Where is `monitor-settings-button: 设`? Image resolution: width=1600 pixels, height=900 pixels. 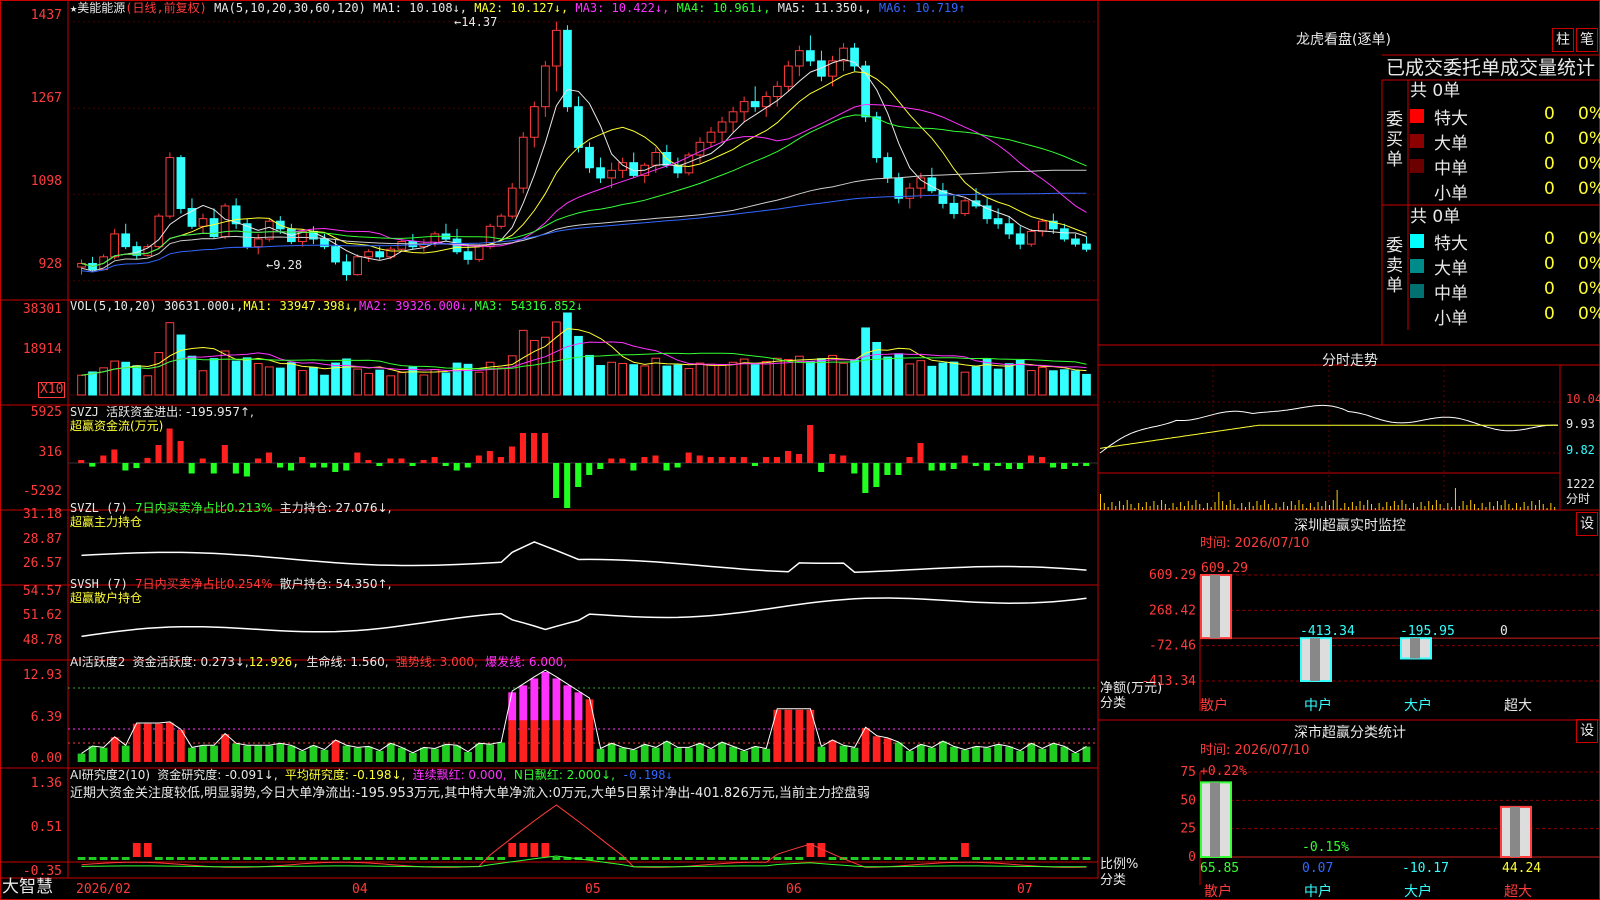 monitor-settings-button: 设 is located at coordinates (1587, 524).